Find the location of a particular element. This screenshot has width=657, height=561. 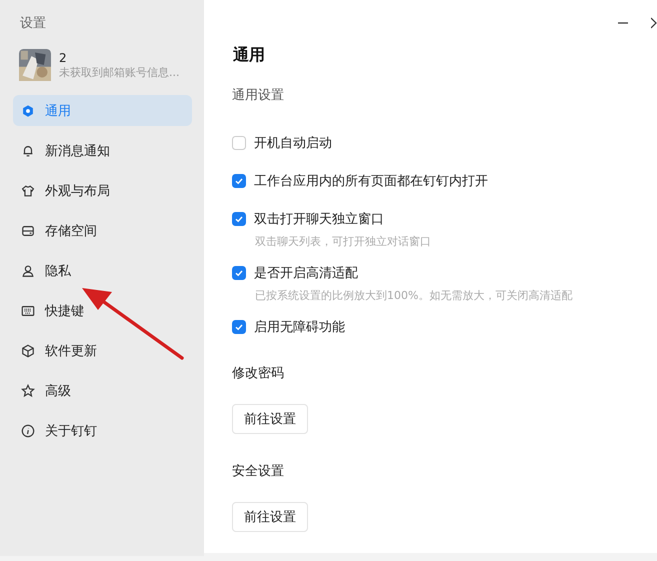

sidebar-item: 关于钉钉 is located at coordinates (102, 430).